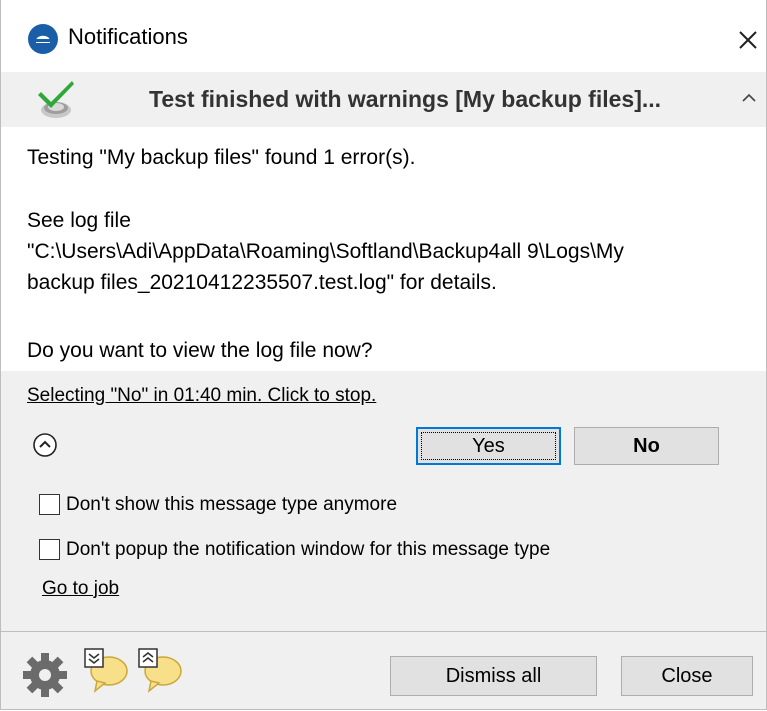 The height and width of the screenshot is (711, 767). I want to click on close-button-label: Close, so click(687, 675).